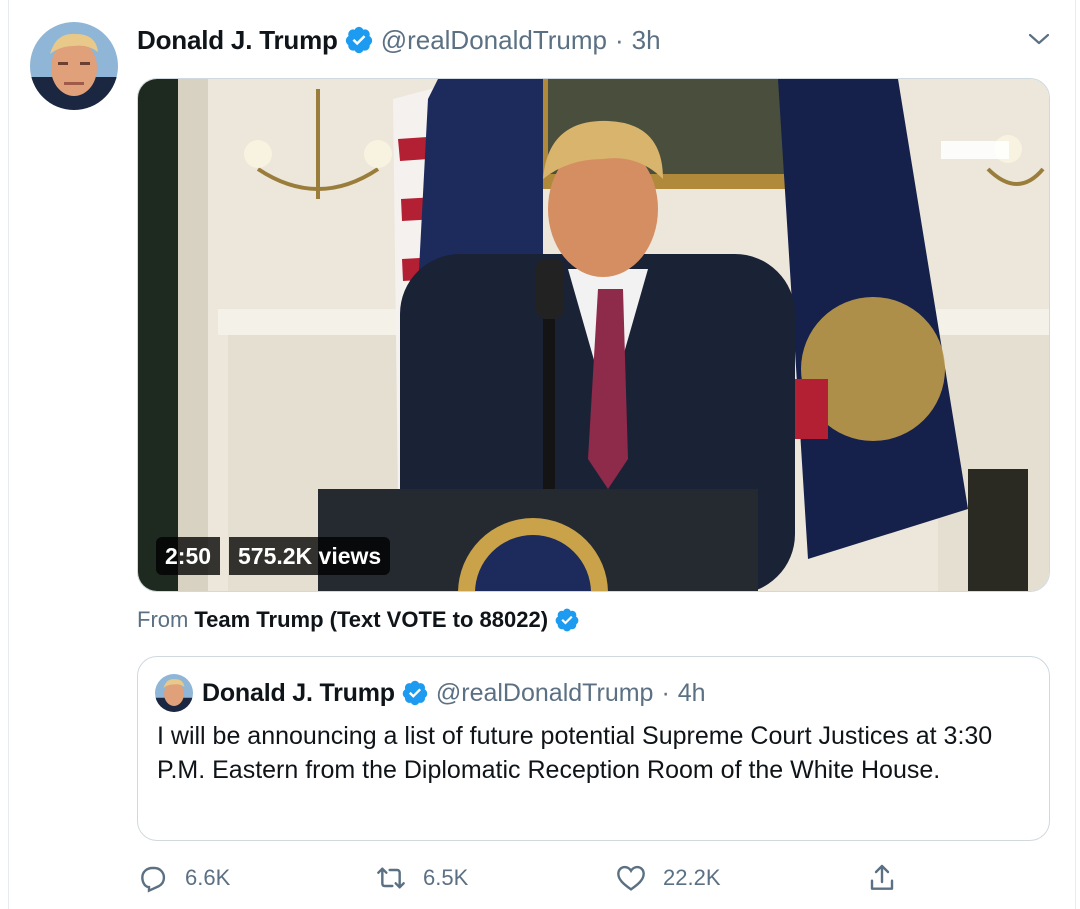 The height and width of the screenshot is (909, 1080). What do you see at coordinates (544, 692) in the screenshot?
I see `quoted-author-handle: @realDonaldTrump` at bounding box center [544, 692].